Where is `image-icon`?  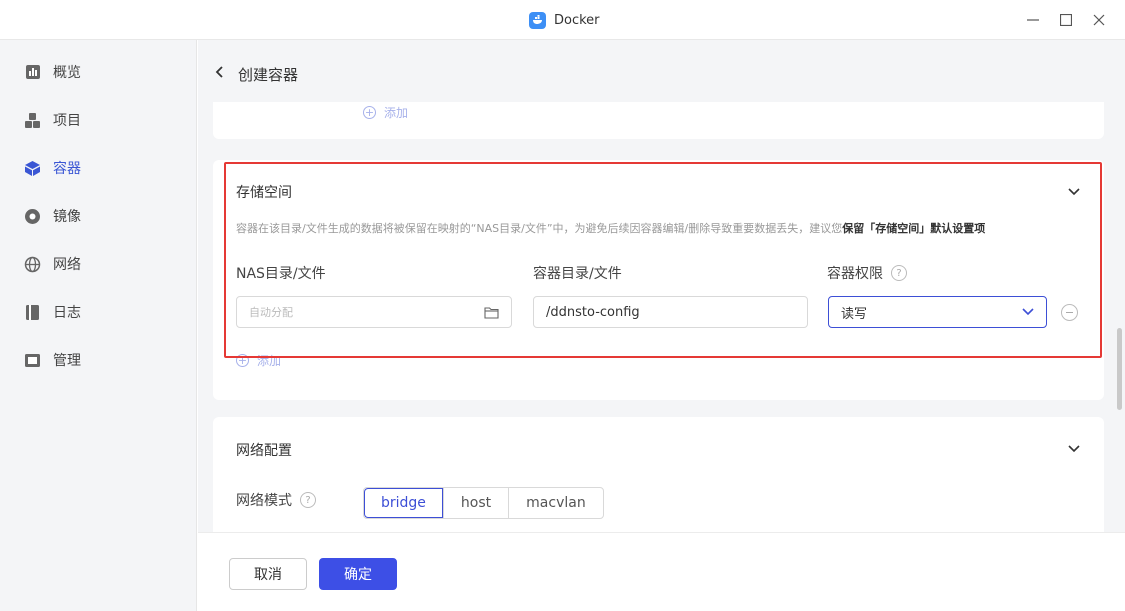 image-icon is located at coordinates (32, 216).